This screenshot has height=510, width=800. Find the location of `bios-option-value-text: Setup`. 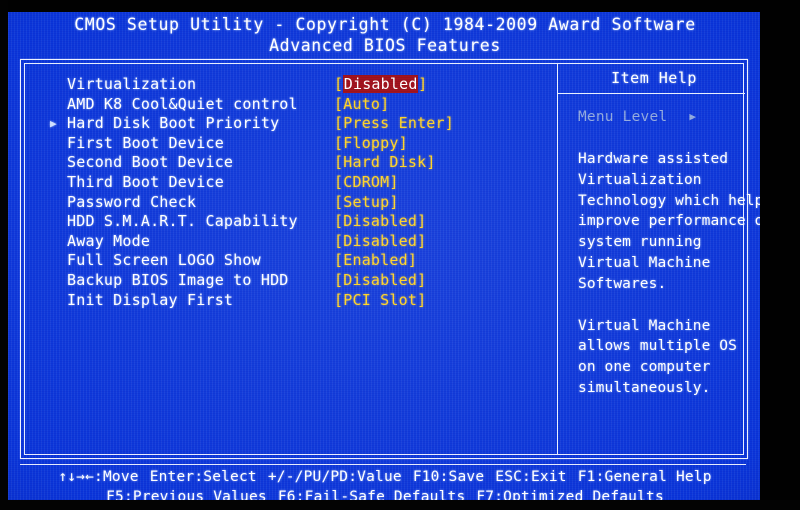

bios-option-value-text: Setup is located at coordinates (366, 201).